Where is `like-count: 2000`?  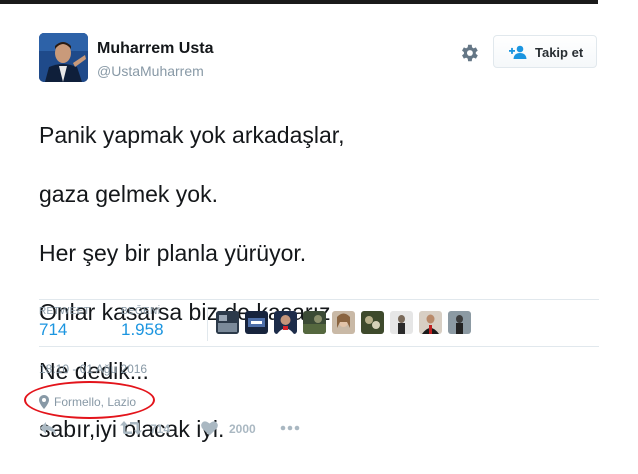
like-count: 2000 is located at coordinates (242, 429).